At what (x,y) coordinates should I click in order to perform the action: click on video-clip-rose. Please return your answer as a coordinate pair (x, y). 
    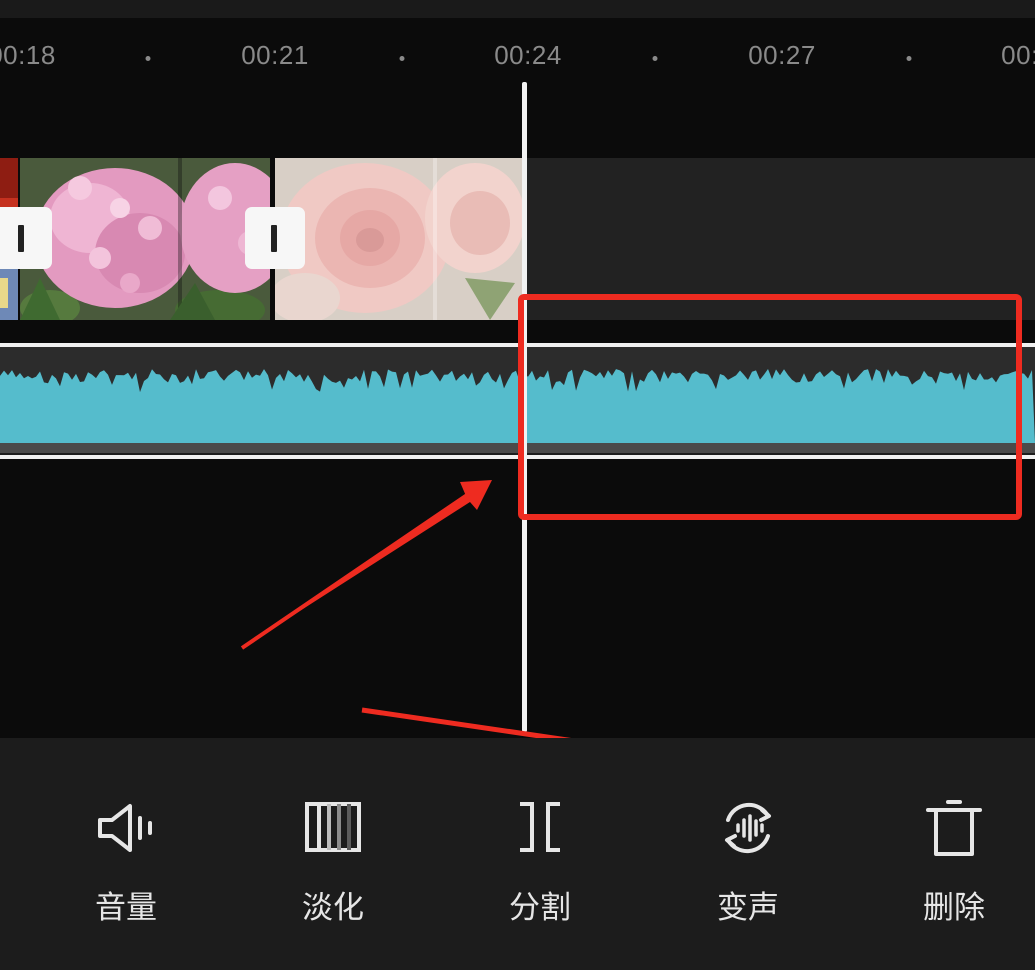
    Looking at the image, I should click on (398, 239).